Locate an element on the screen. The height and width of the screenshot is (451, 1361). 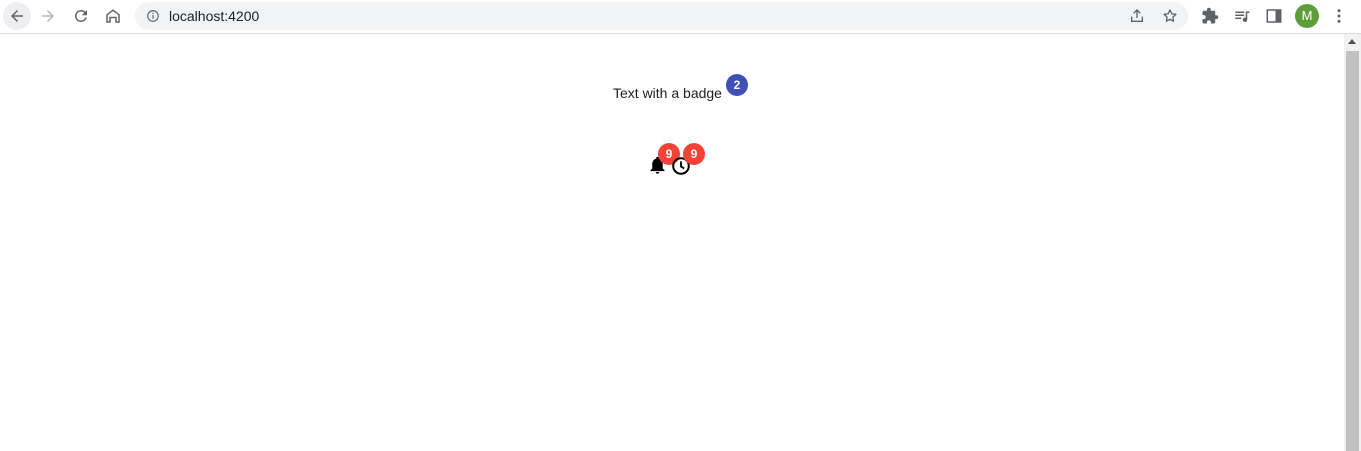
reload-button is located at coordinates (81, 16).